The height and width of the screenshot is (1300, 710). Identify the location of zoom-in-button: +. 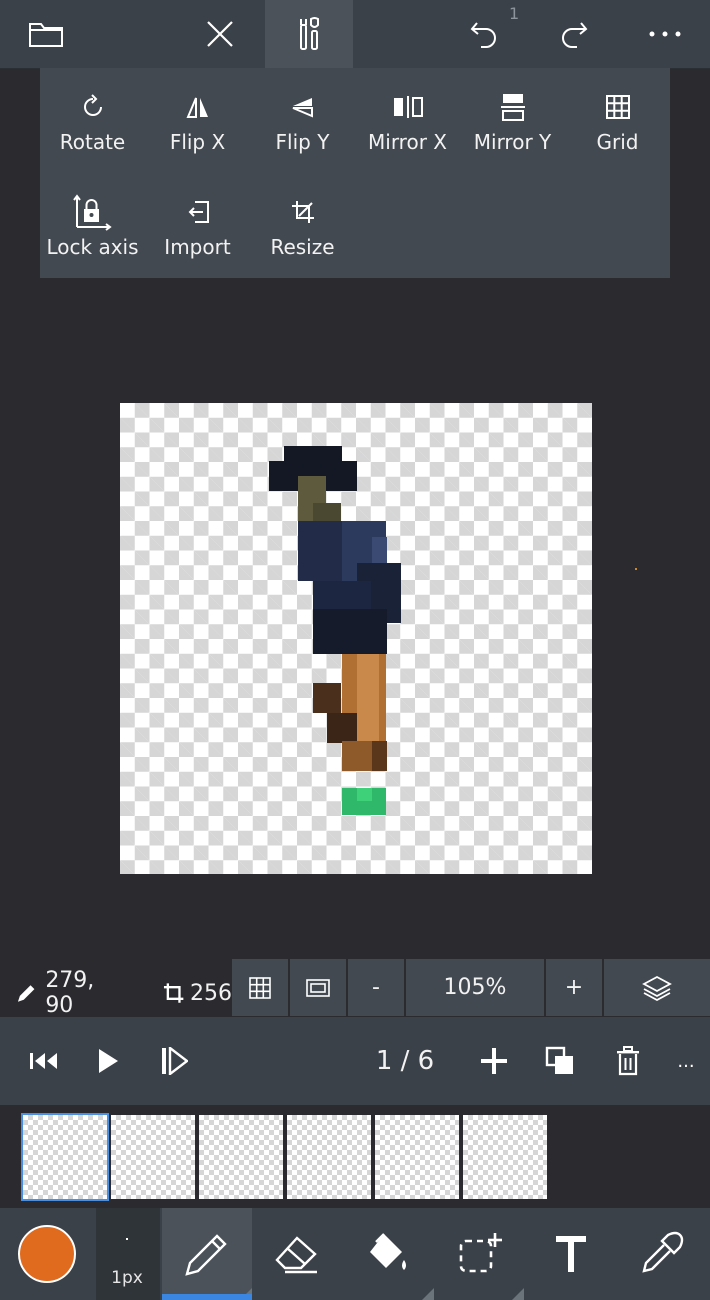
(574, 987).